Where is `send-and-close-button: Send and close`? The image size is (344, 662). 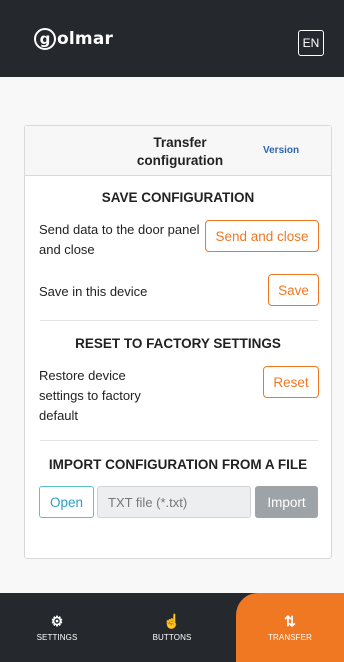
send-and-close-button: Send and close is located at coordinates (262, 236).